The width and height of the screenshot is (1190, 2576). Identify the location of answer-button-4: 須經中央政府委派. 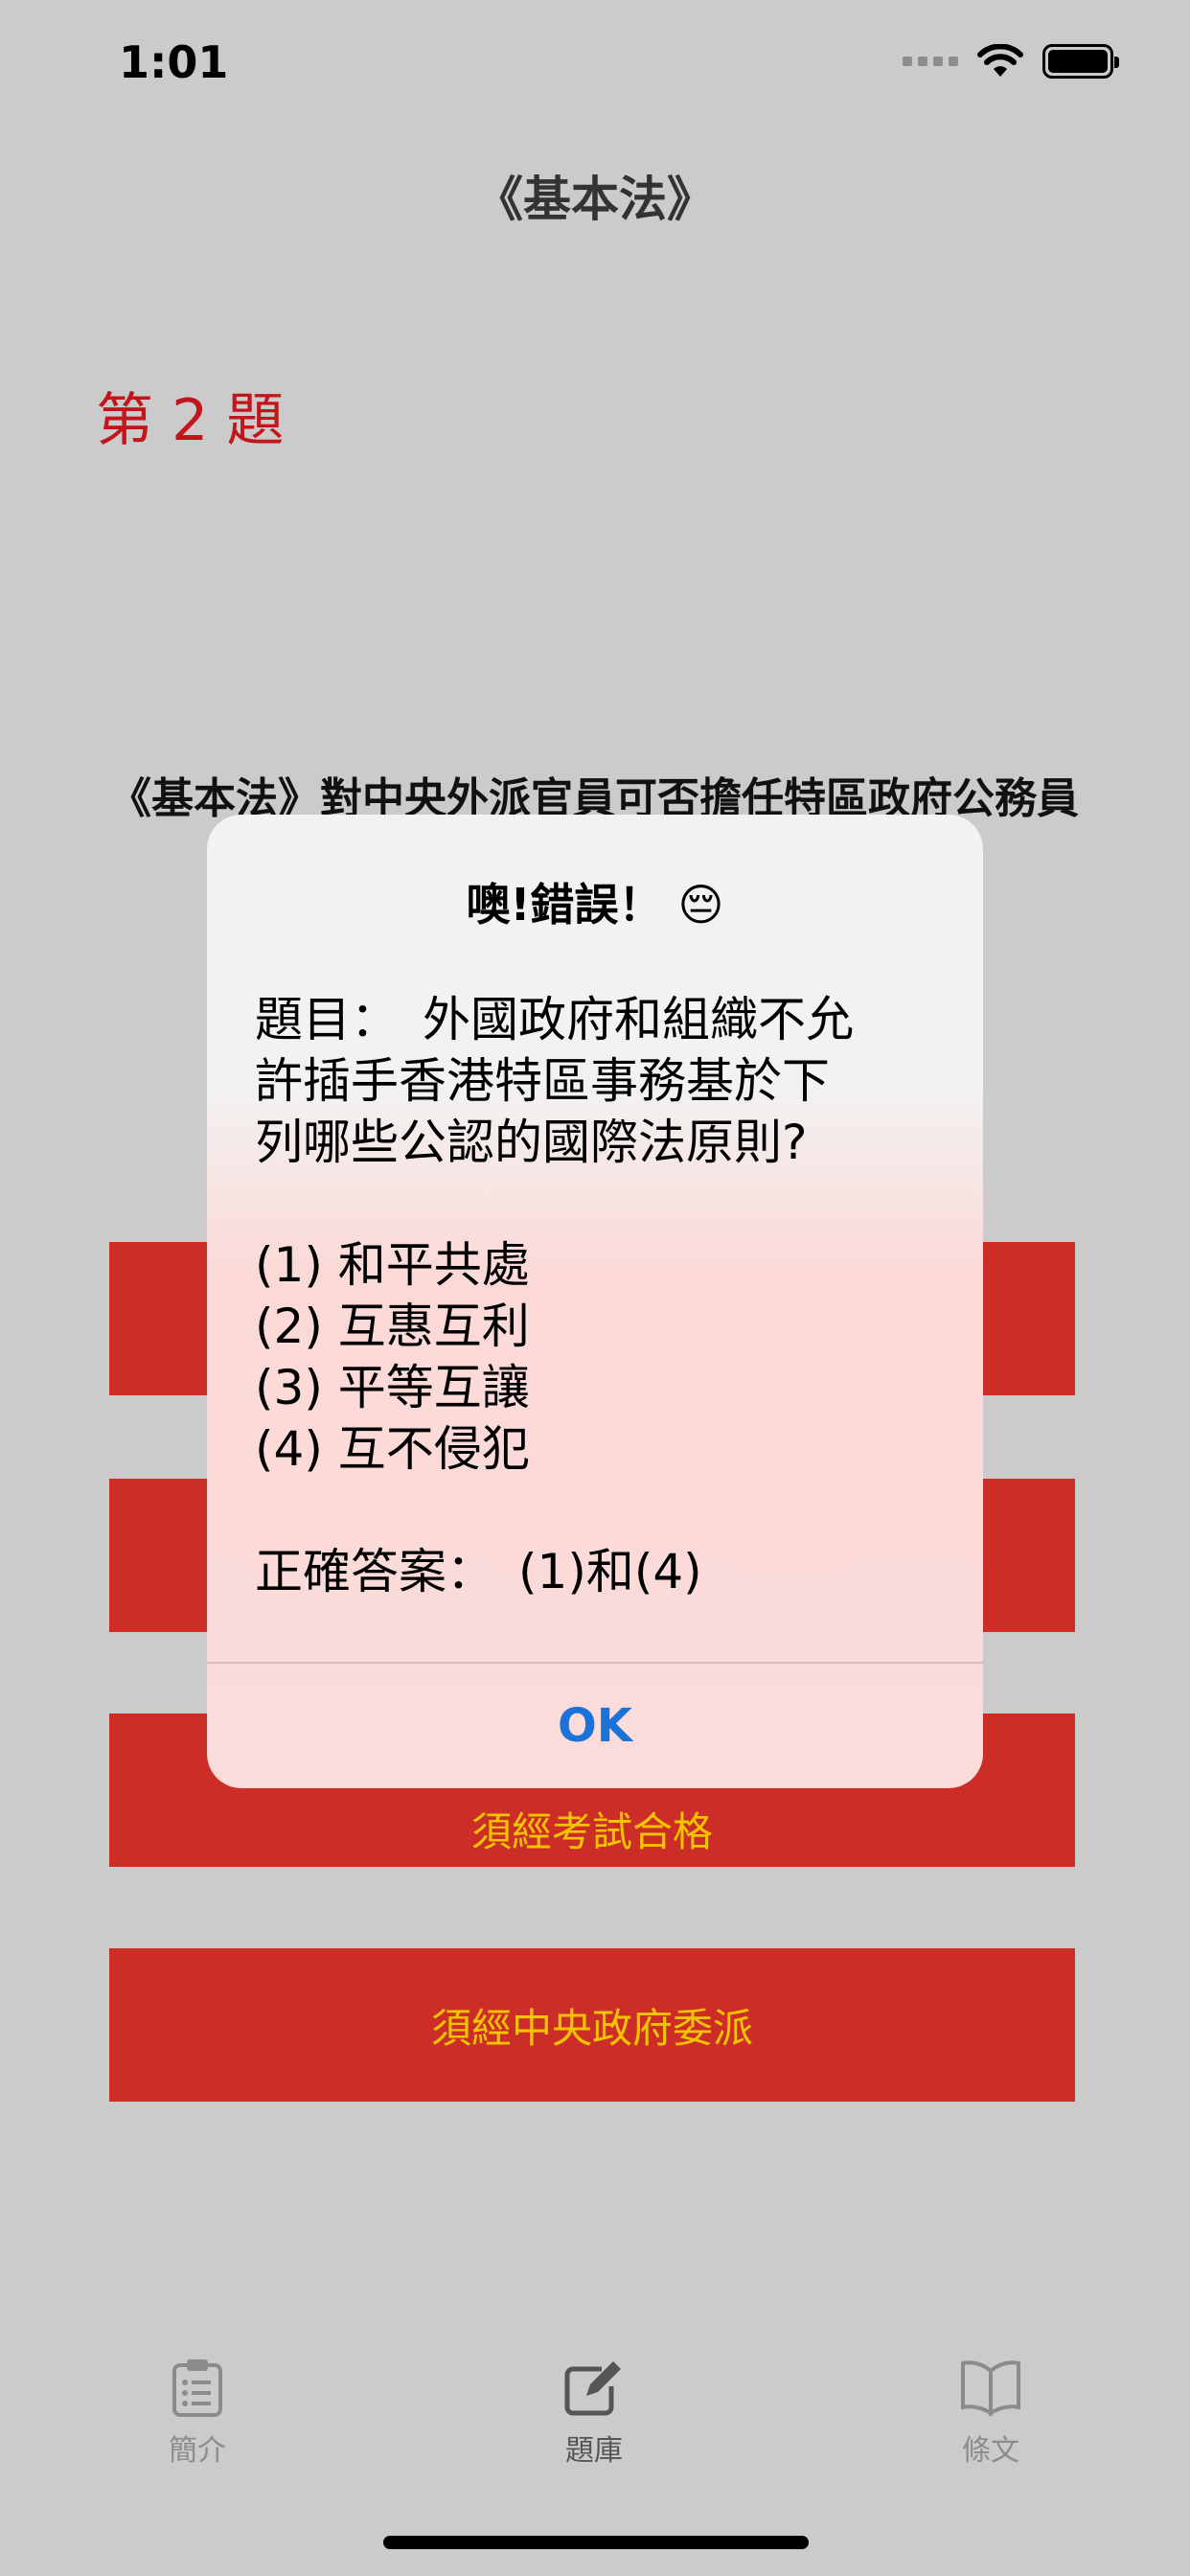
(592, 2025).